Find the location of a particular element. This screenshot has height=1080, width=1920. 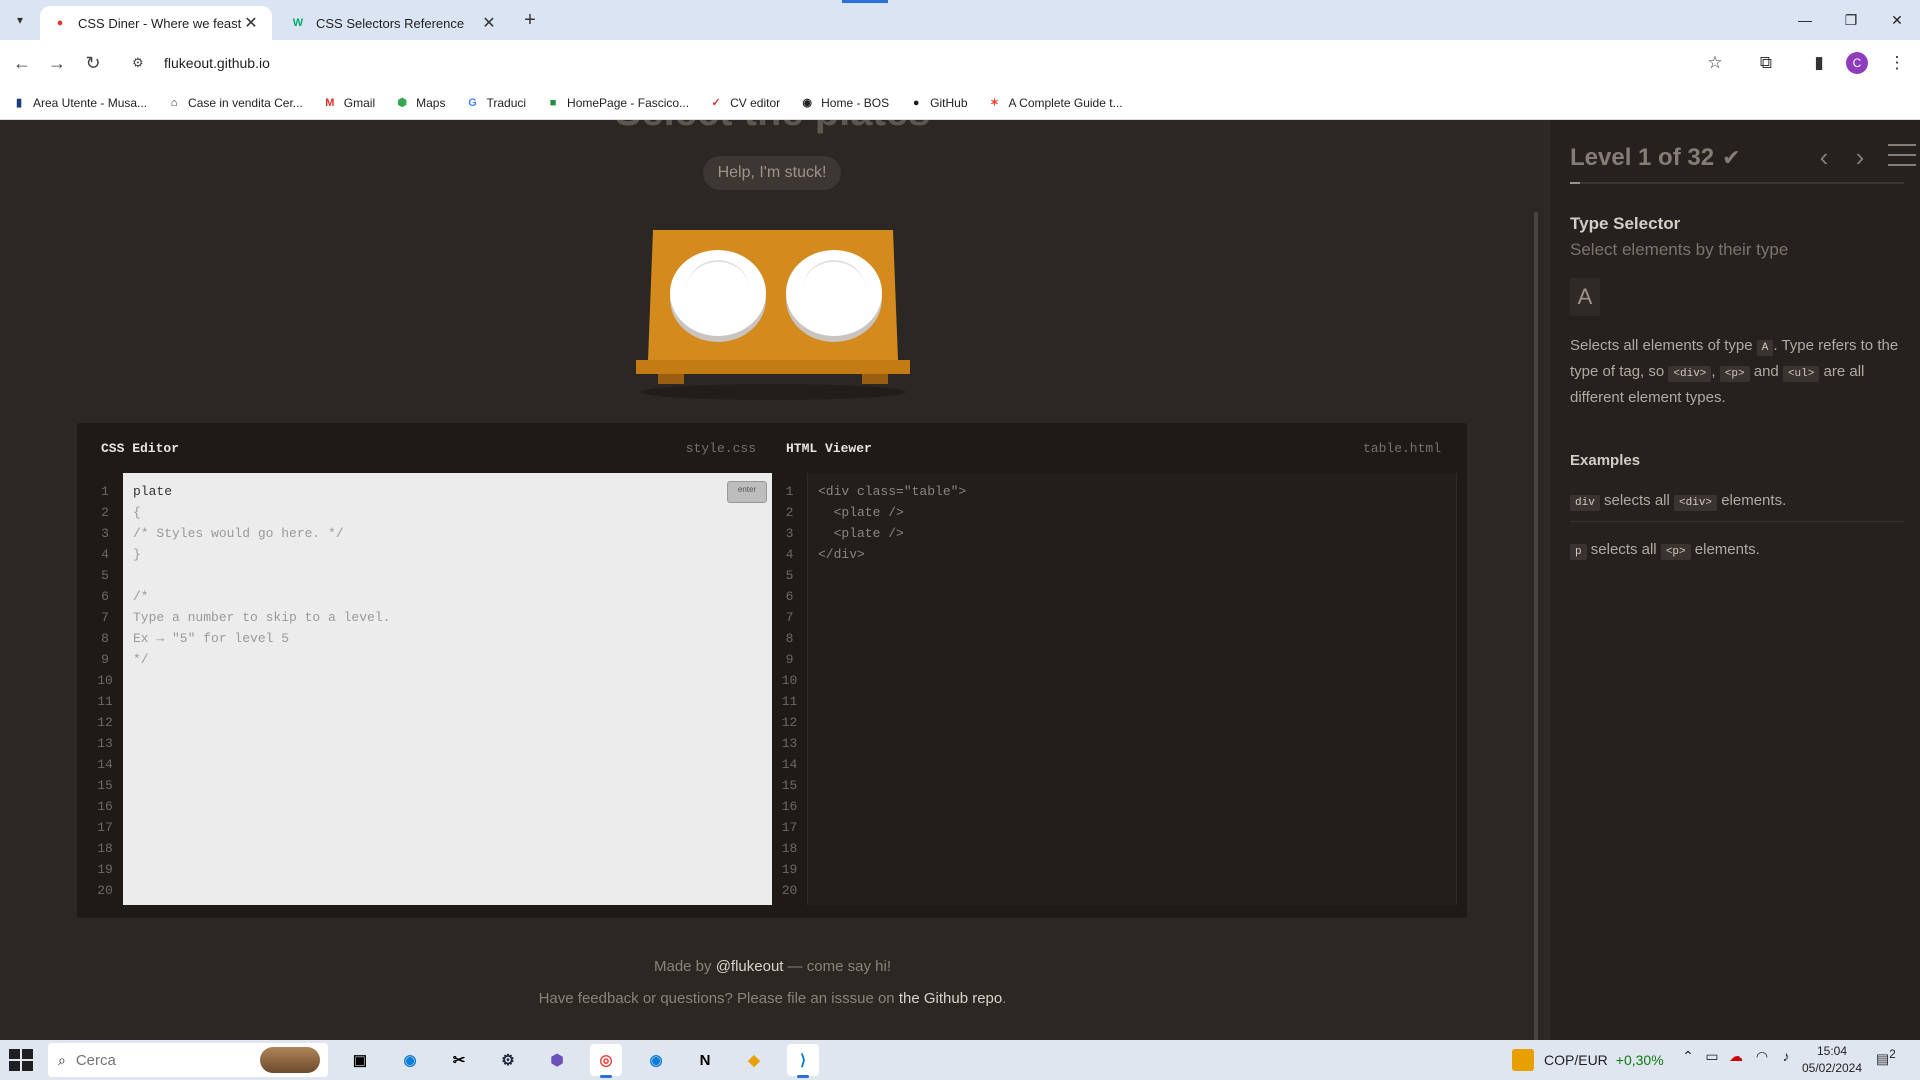

bookmark-star-icon: ☆ is located at coordinates (1715, 63).